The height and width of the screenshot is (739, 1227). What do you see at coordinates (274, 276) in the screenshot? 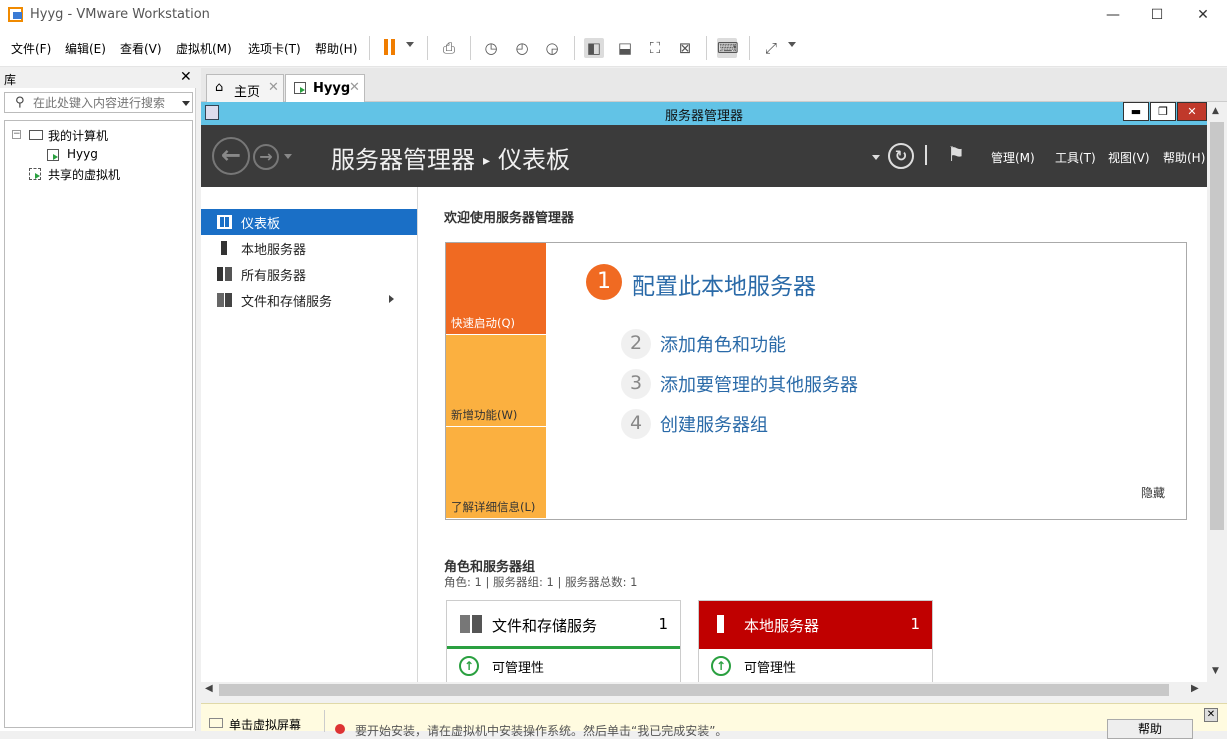
I see `nav-label-all-servers: 所有服务器` at bounding box center [274, 276].